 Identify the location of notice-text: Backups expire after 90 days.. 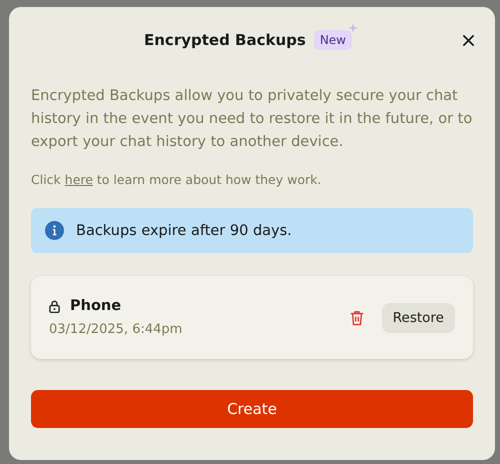
(184, 230).